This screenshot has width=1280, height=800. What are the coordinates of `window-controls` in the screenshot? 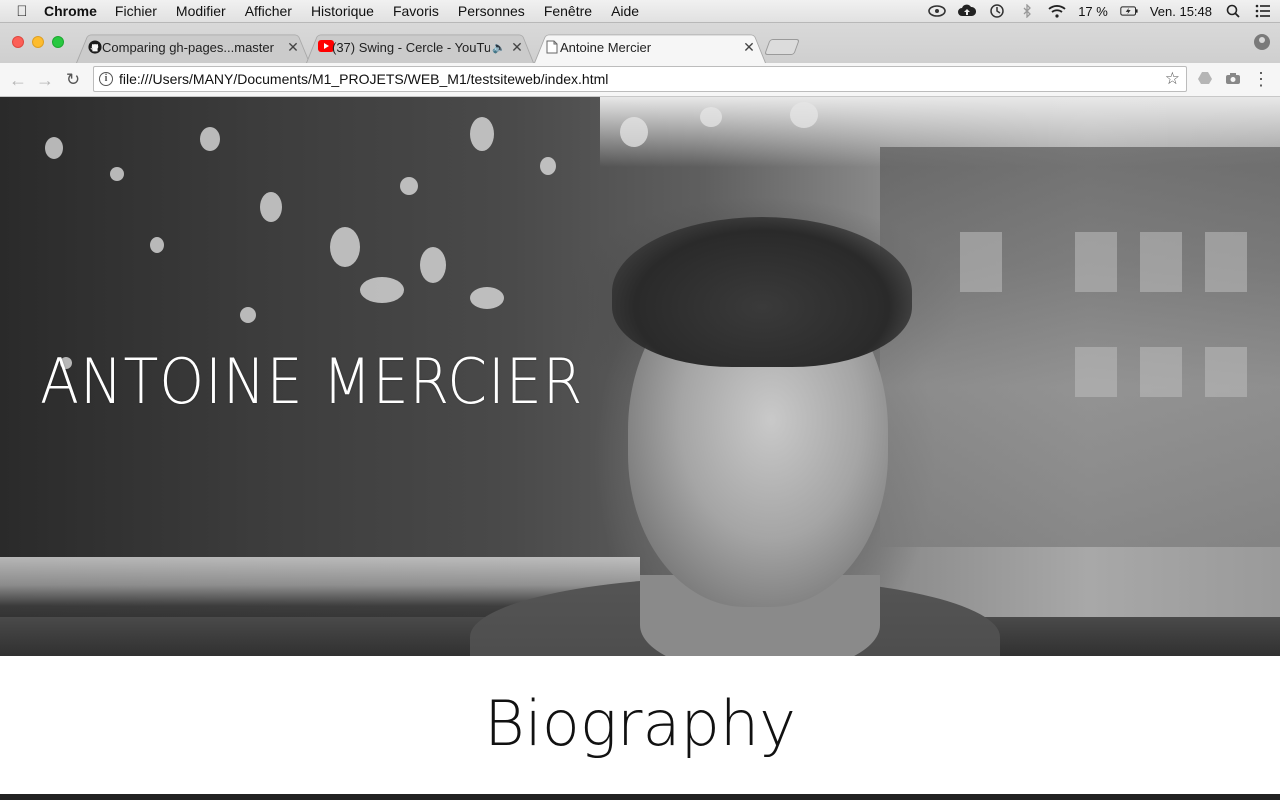 It's located at (38, 42).